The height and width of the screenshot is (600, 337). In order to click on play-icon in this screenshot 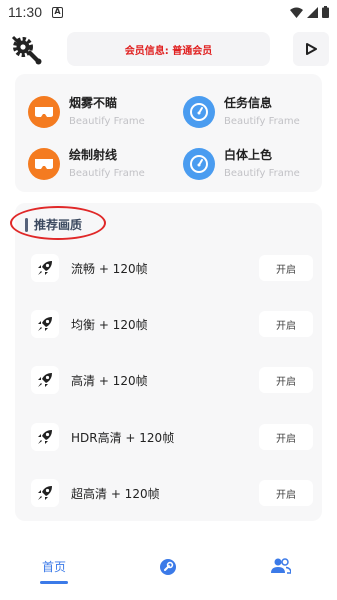, I will do `click(311, 49)`.